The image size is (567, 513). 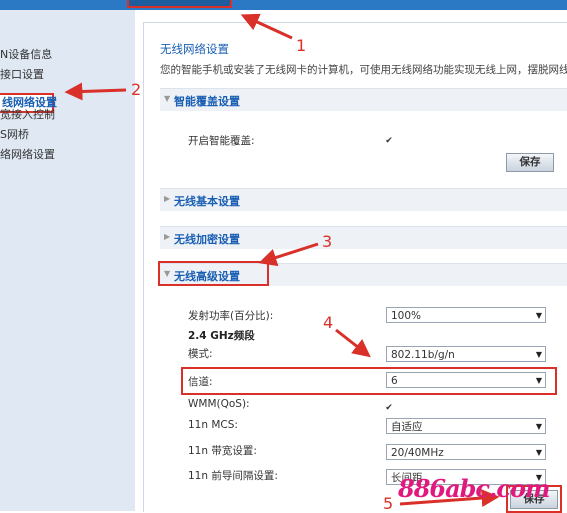 What do you see at coordinates (423, 355) in the screenshot?
I see `mode-value: 802.11b/g/n` at bounding box center [423, 355].